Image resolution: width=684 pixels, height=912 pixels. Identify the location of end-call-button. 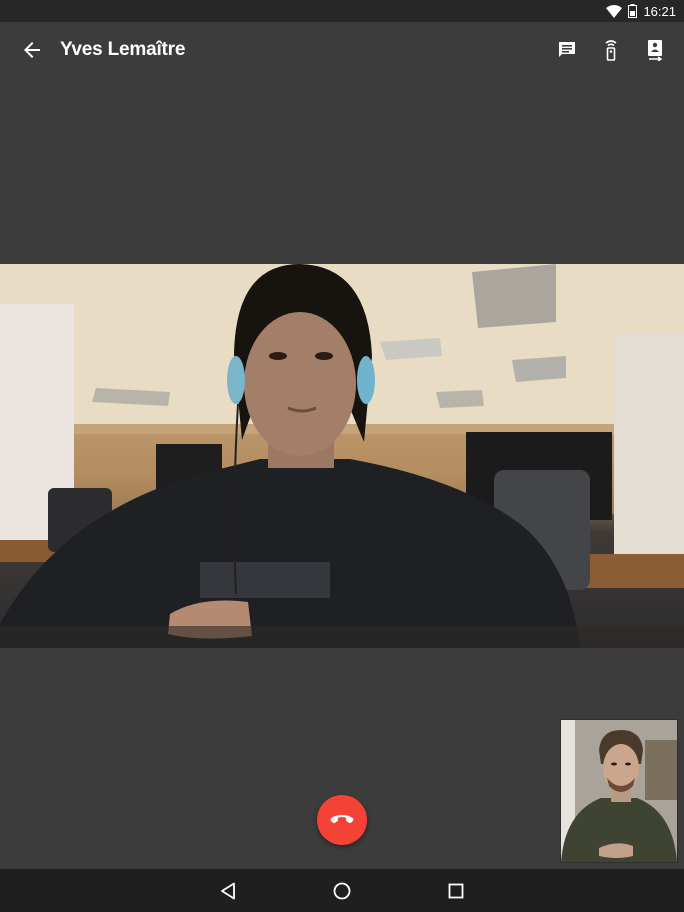
(342, 820).